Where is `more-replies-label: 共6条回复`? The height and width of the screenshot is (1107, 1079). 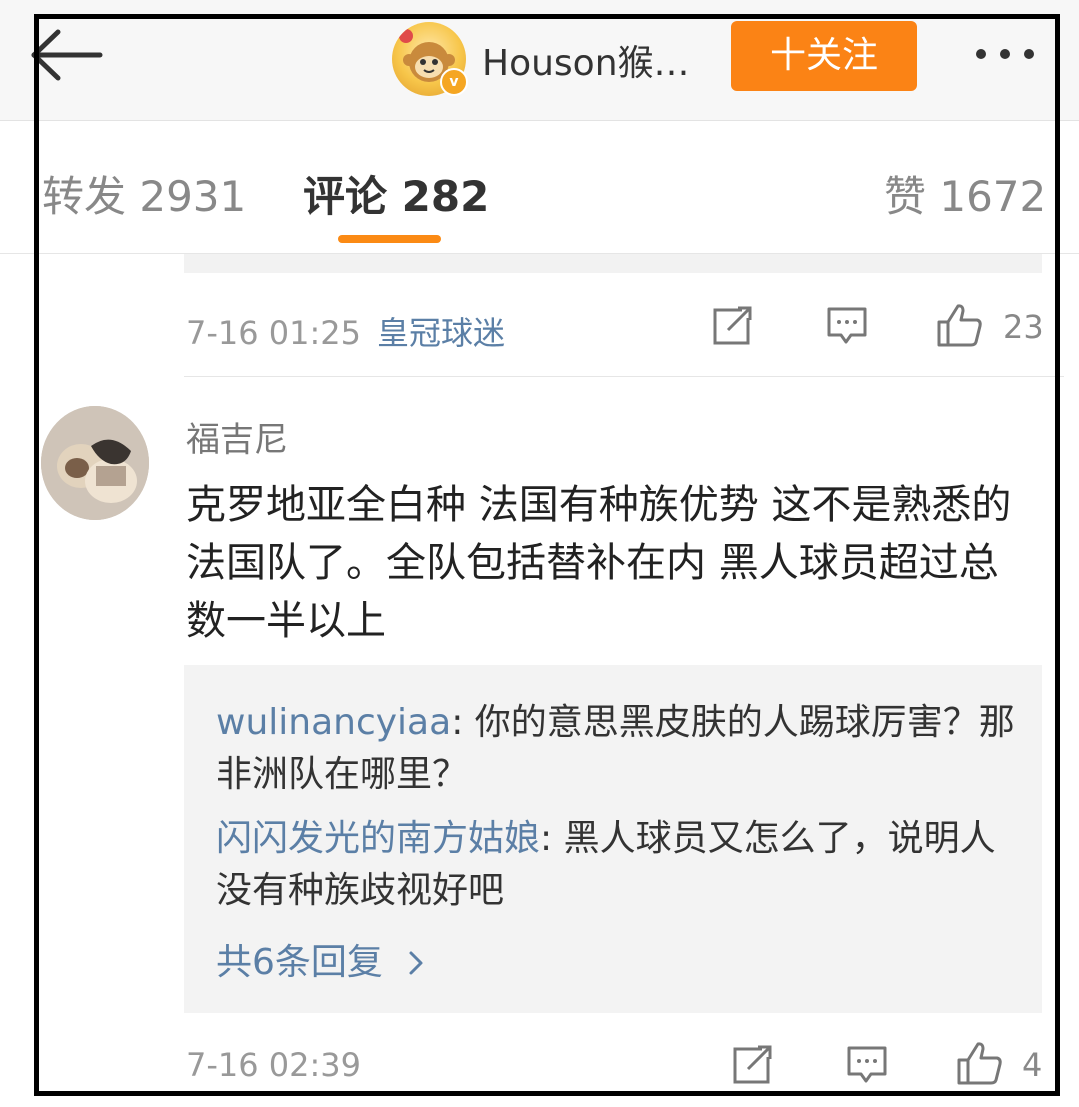
more-replies-label: 共6条回复 is located at coordinates (299, 962).